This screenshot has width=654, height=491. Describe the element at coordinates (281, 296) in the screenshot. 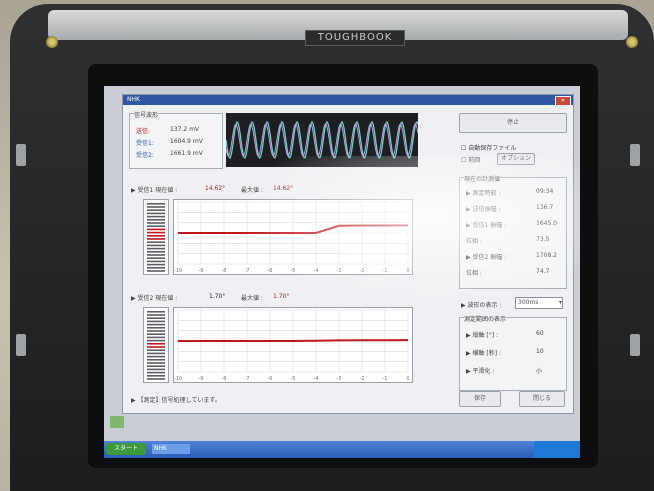

I see `panel2-max: 1.70°` at that location.